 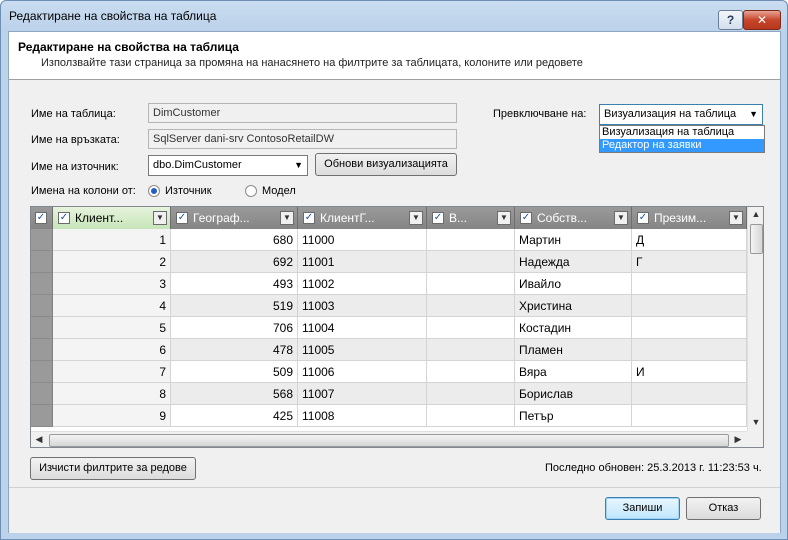 I want to click on table-row: 2 692 11001 Надежда Г, so click(x=389, y=262).